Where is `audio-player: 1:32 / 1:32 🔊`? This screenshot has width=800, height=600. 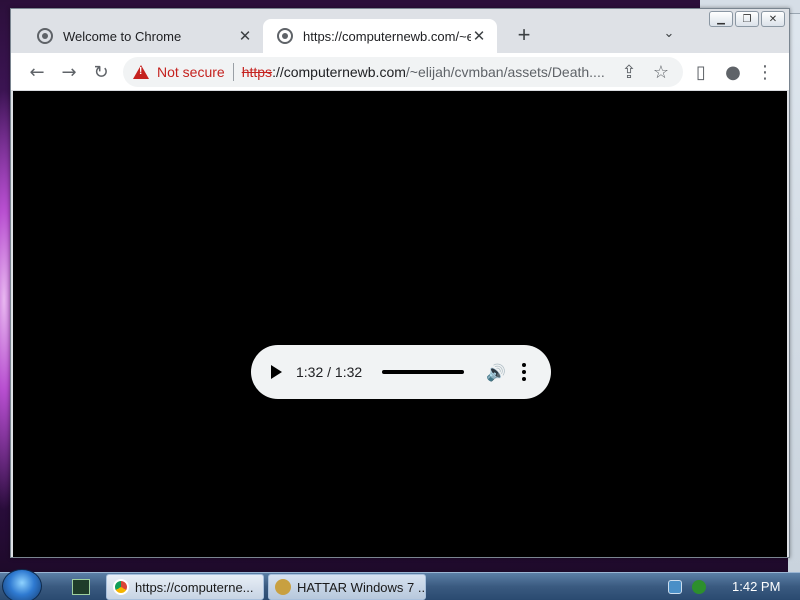
audio-player: 1:32 / 1:32 🔊 is located at coordinates (401, 372).